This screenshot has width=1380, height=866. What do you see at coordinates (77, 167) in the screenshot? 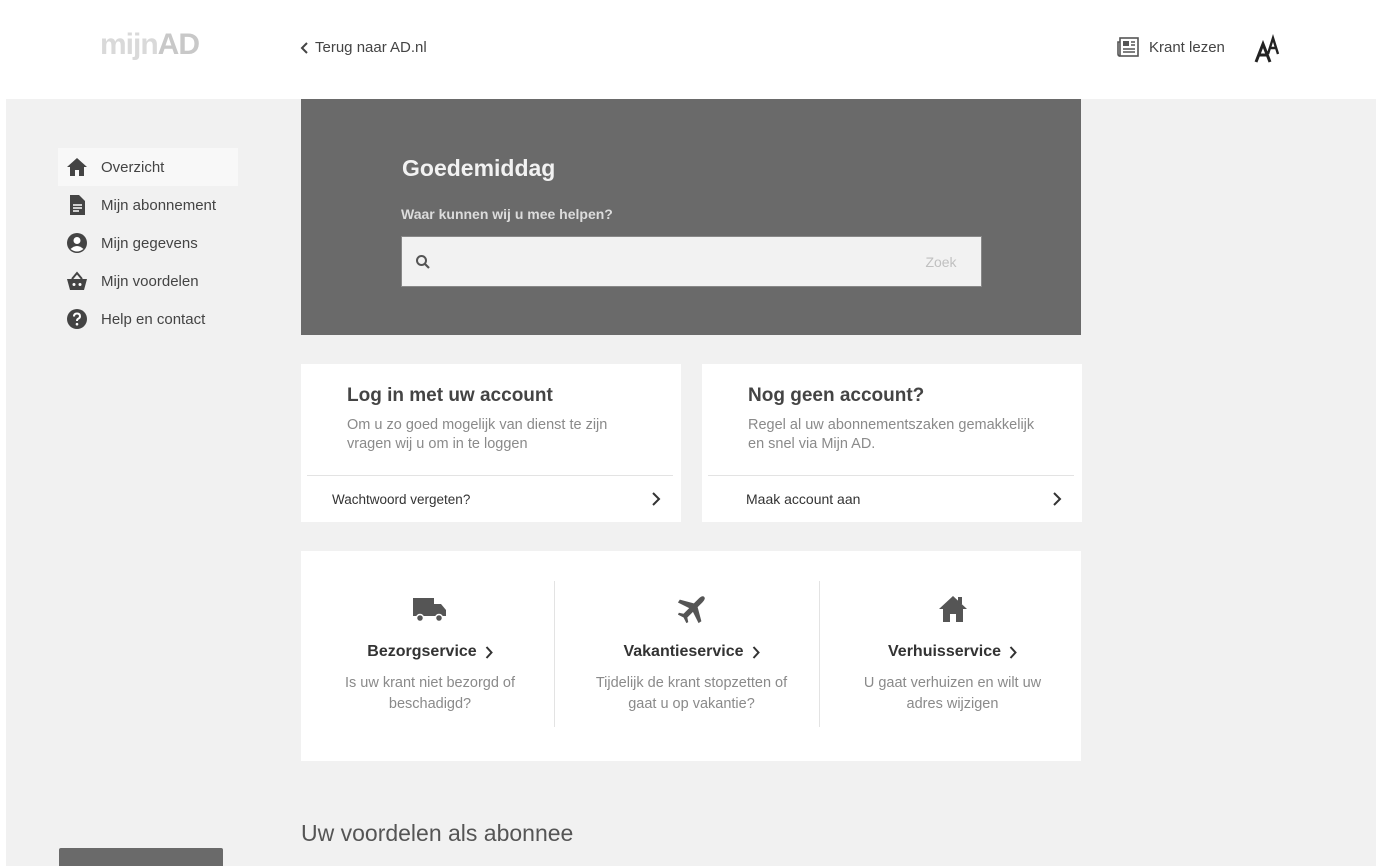
I see `home-icon` at bounding box center [77, 167].